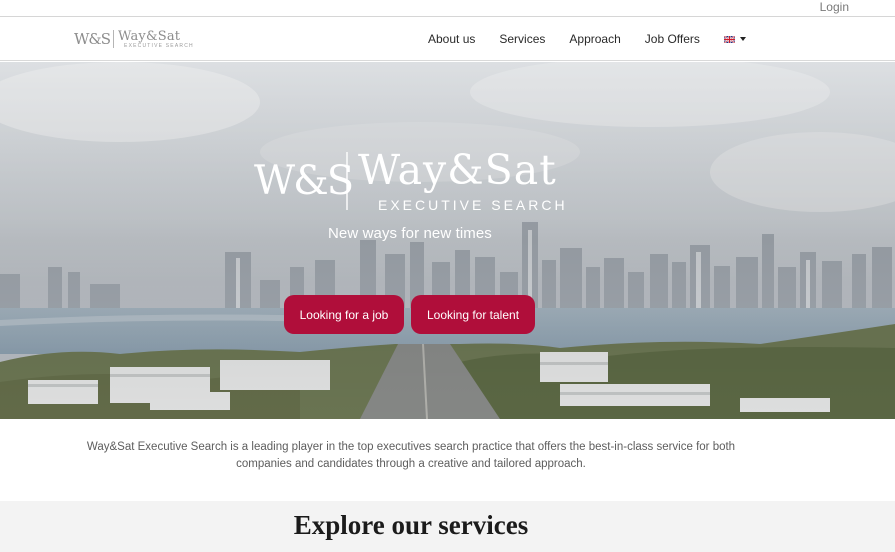 Image resolution: width=895 pixels, height=552 pixels. Describe the element at coordinates (522, 39) in the screenshot. I see `nav-services: Services` at that location.